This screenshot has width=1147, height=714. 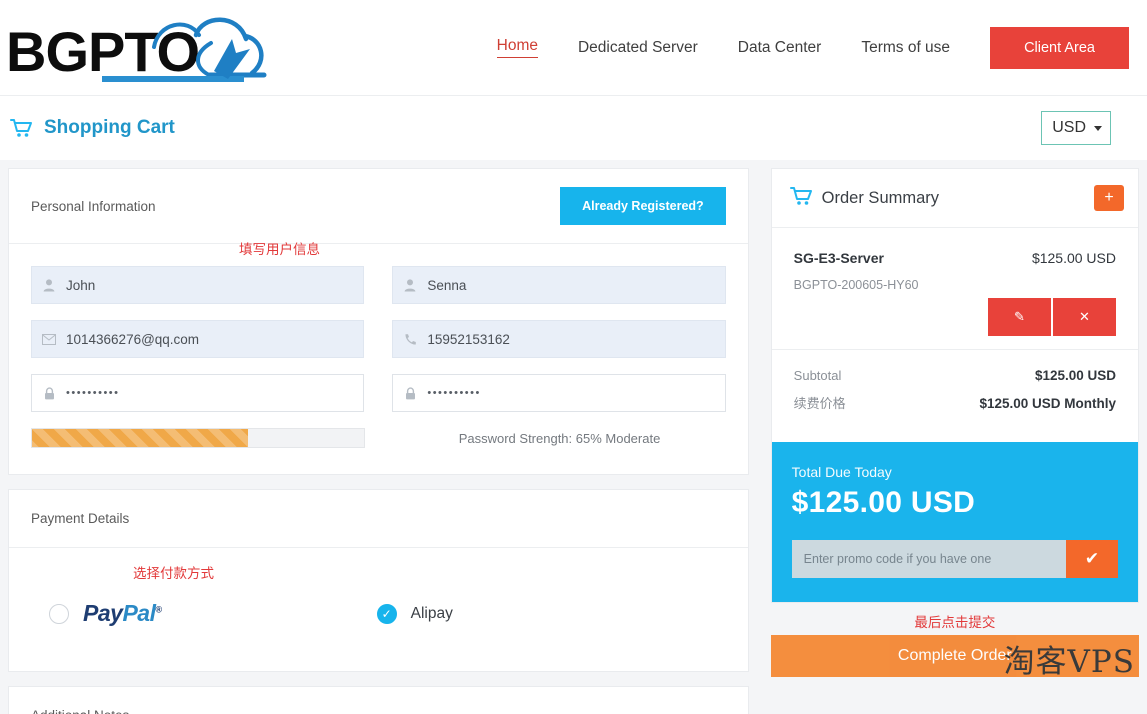 What do you see at coordinates (279, 250) in the screenshot?
I see `annotation-fill-user-info: 填写用户信息` at bounding box center [279, 250].